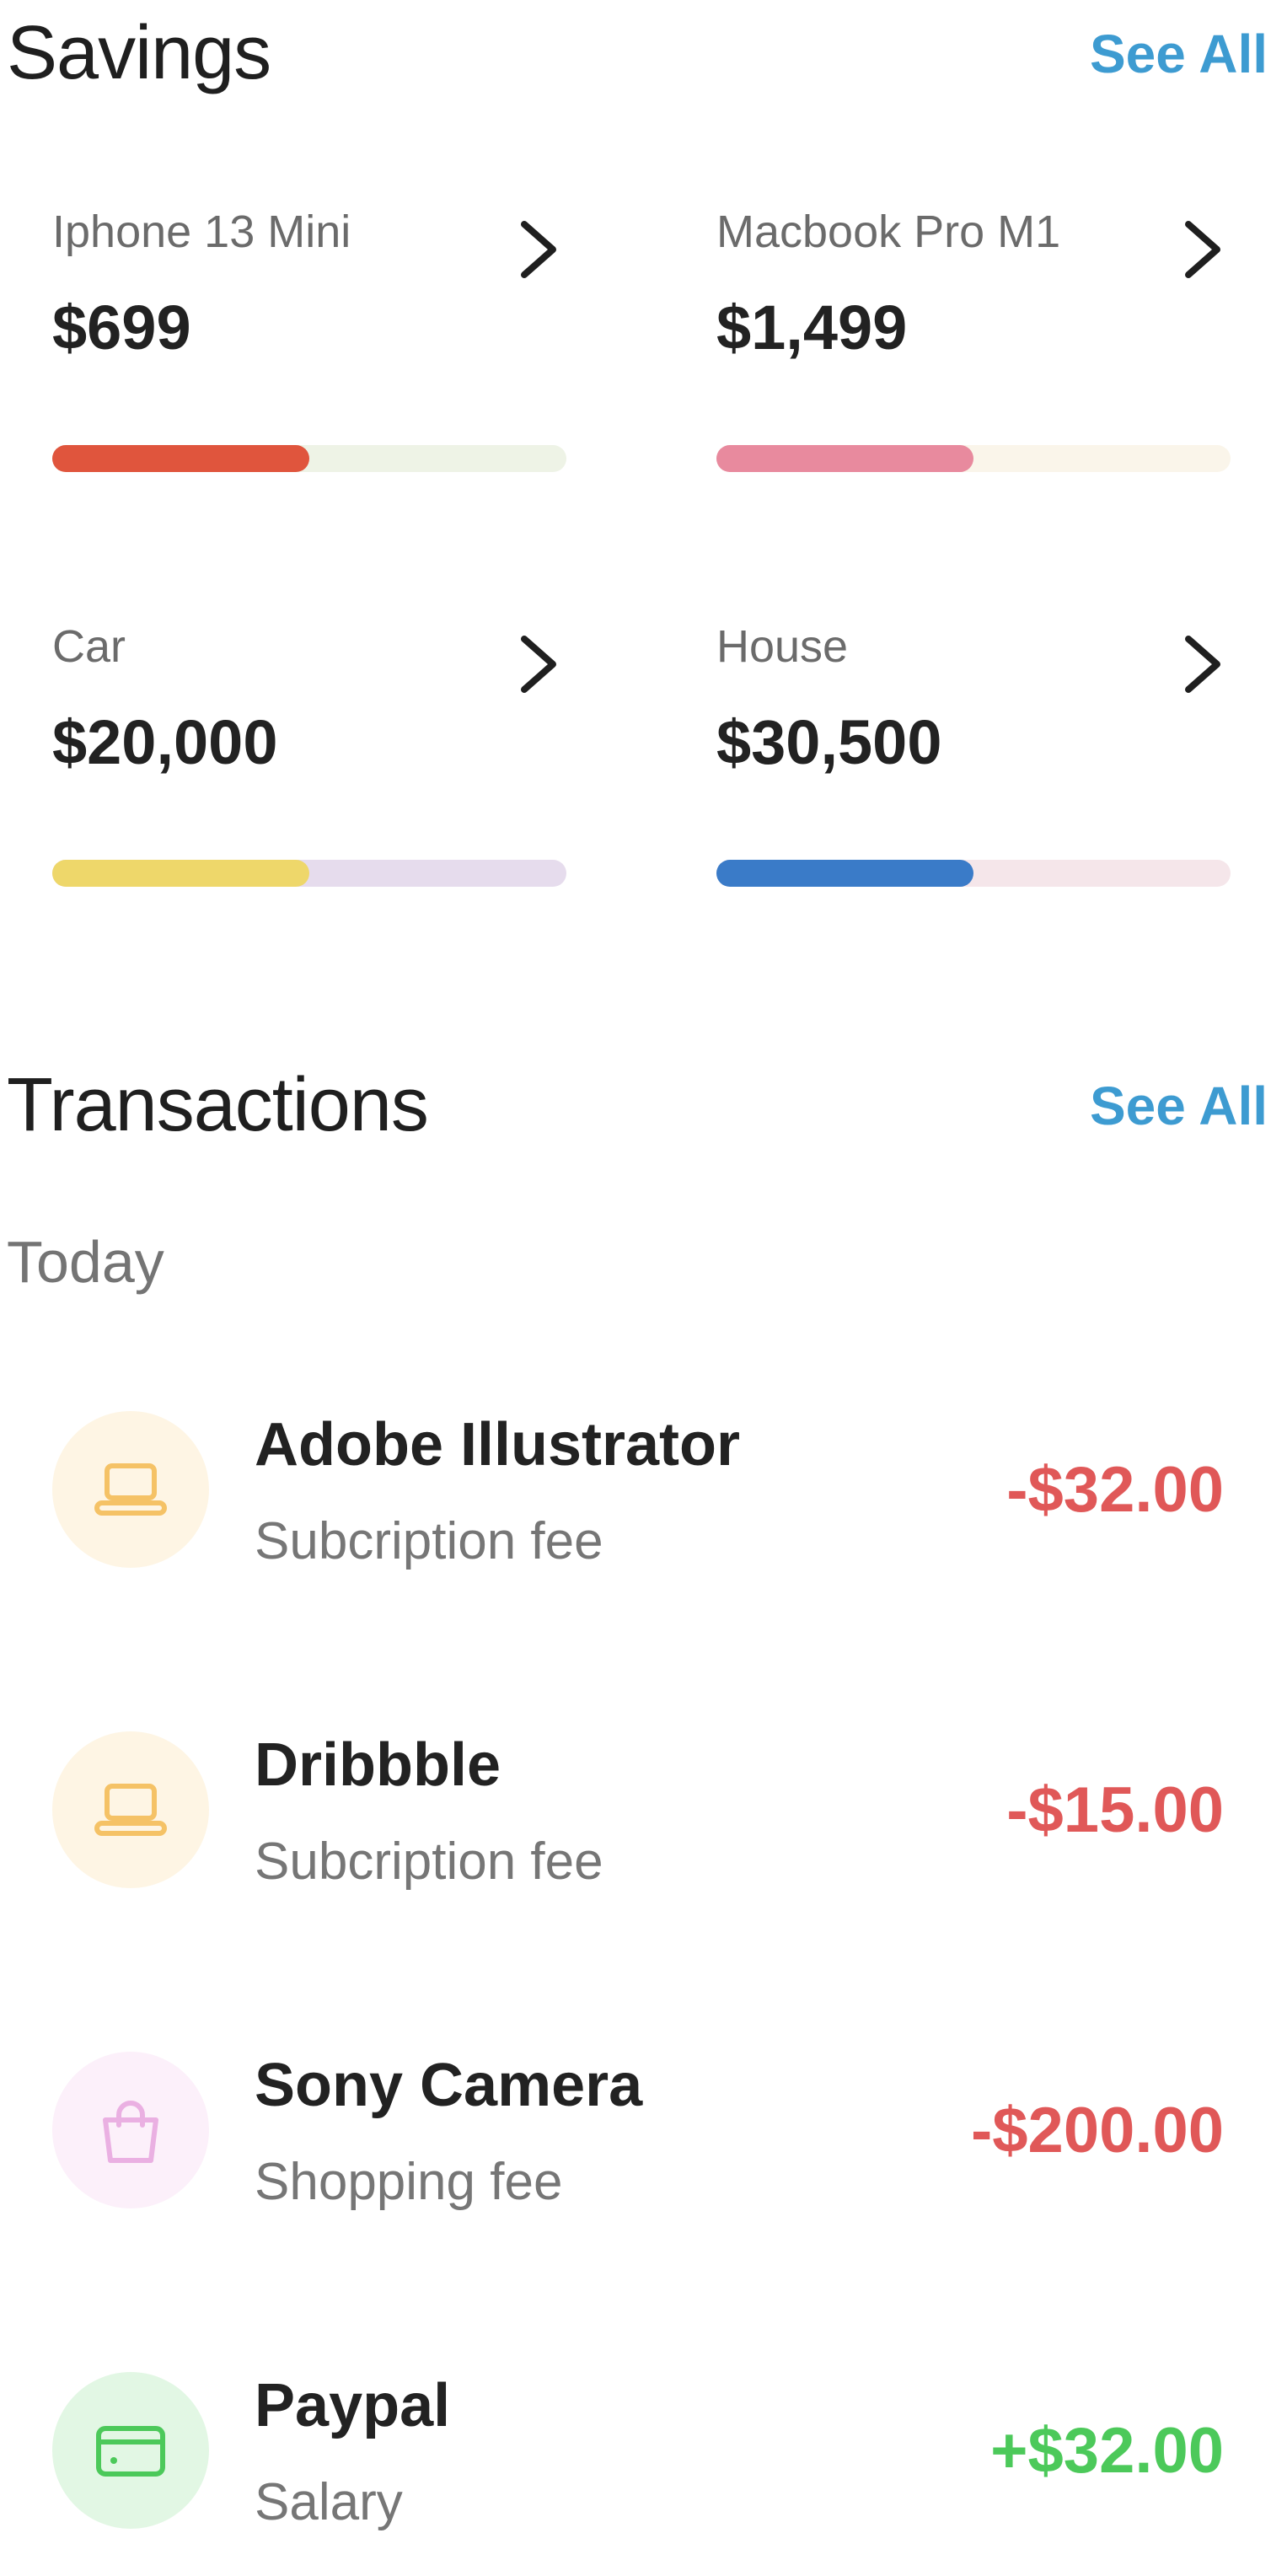 This screenshot has height=2576, width=1271. What do you see at coordinates (121, 327) in the screenshot?
I see `saving-amount: $699` at bounding box center [121, 327].